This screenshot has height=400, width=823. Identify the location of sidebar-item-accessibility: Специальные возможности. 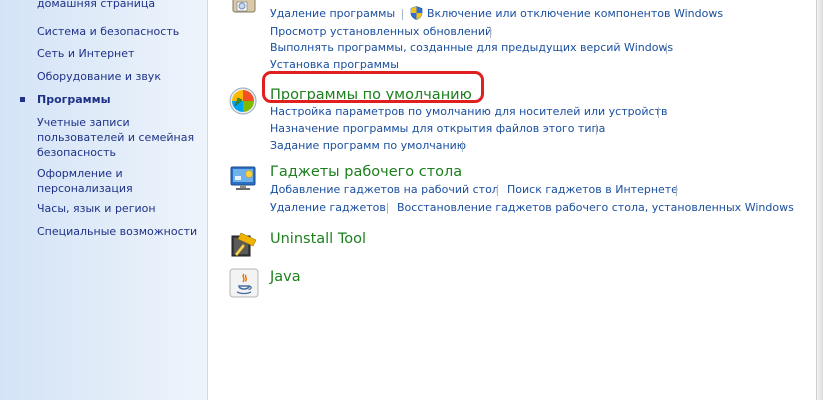
(119, 231).